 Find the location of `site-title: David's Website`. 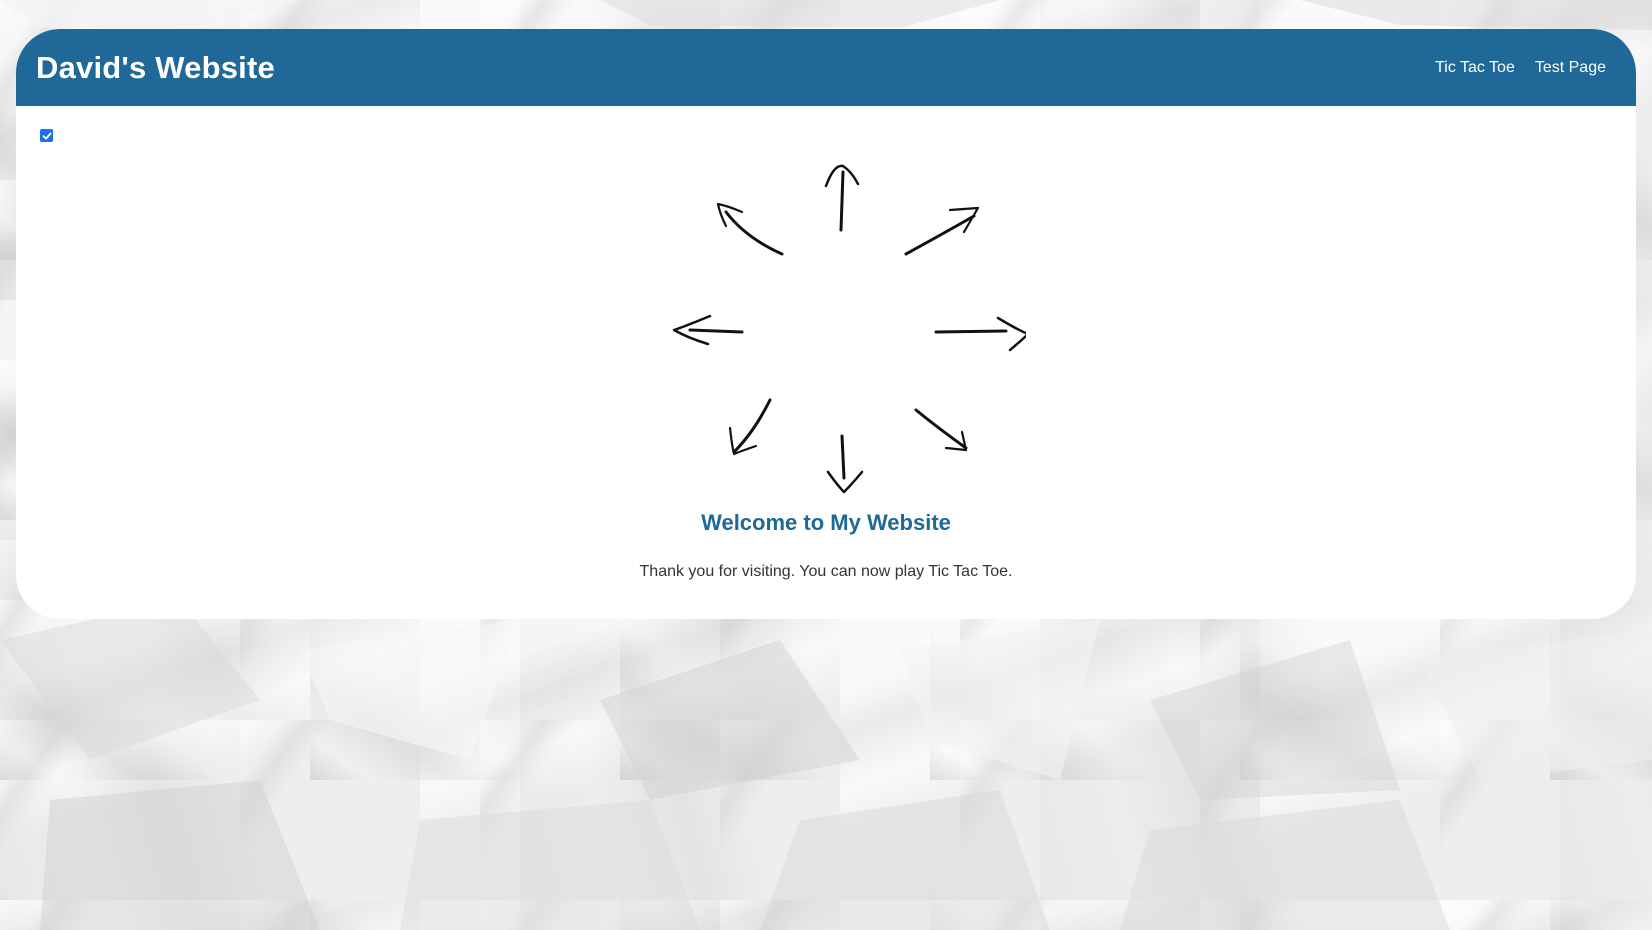

site-title: David's Website is located at coordinates (155, 67).